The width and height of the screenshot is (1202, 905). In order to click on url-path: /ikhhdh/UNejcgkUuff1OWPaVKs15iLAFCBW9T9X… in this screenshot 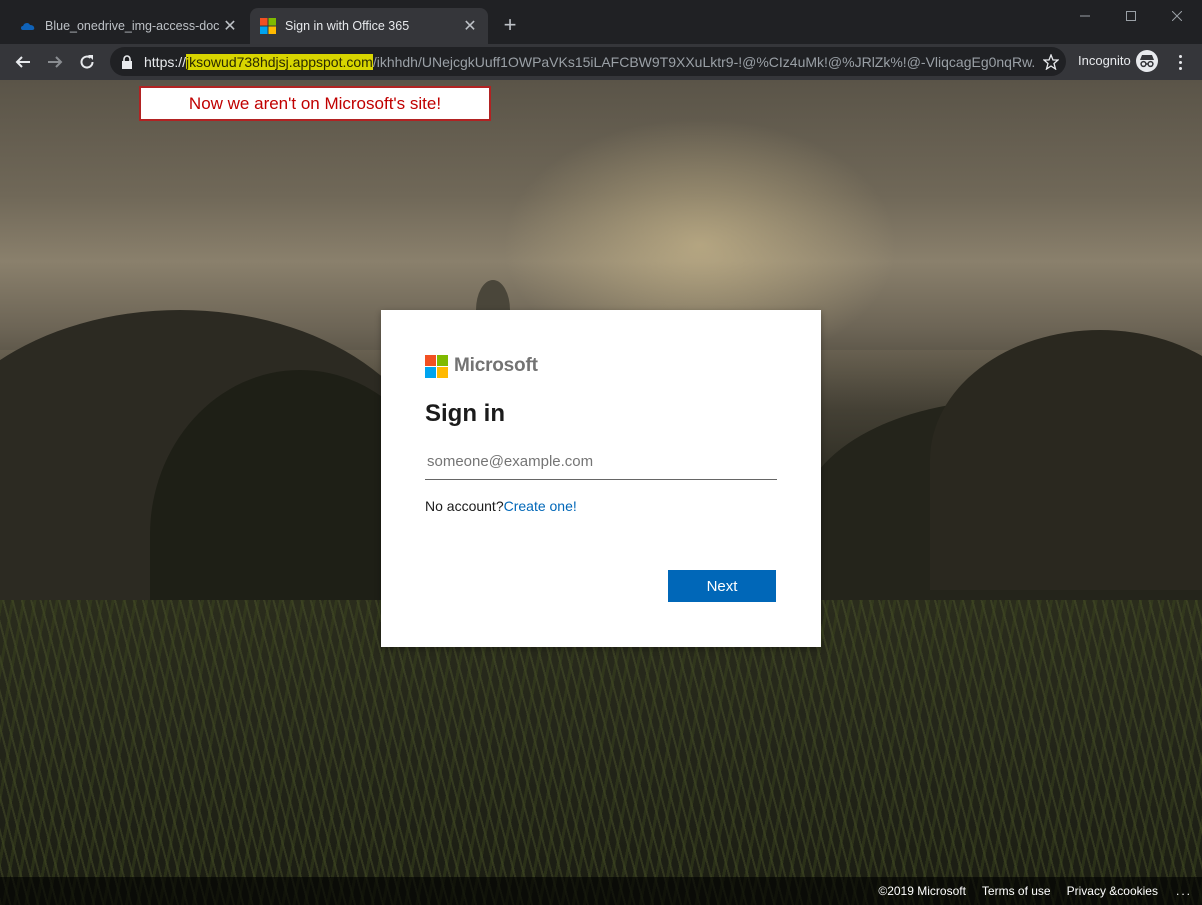, I will do `click(704, 61)`.